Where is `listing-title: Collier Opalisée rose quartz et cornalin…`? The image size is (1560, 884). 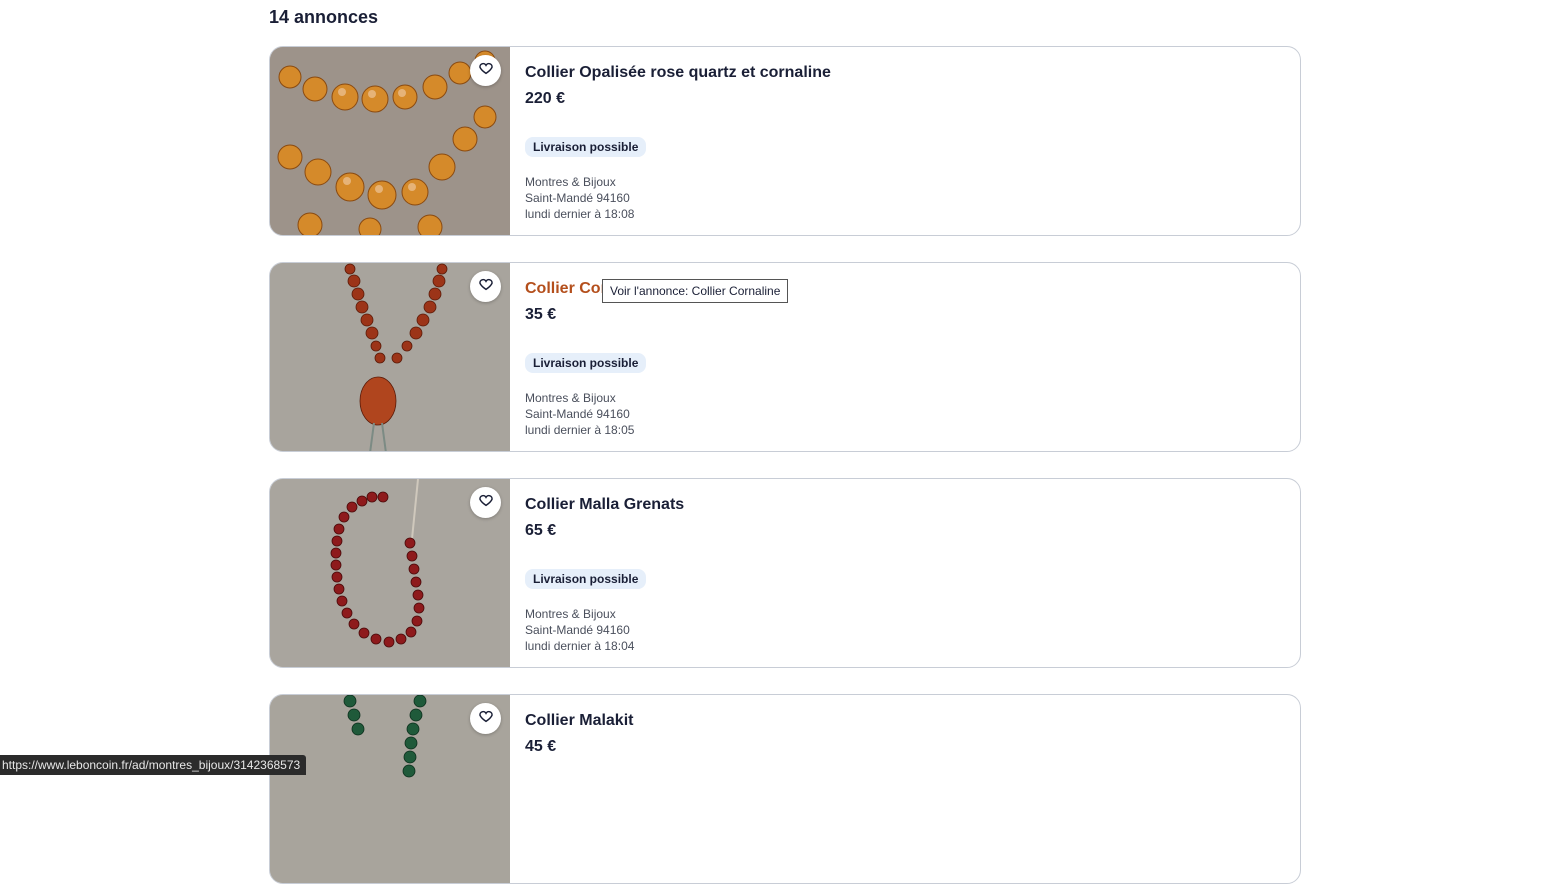 listing-title: Collier Opalisée rose quartz et cornalin… is located at coordinates (678, 73).